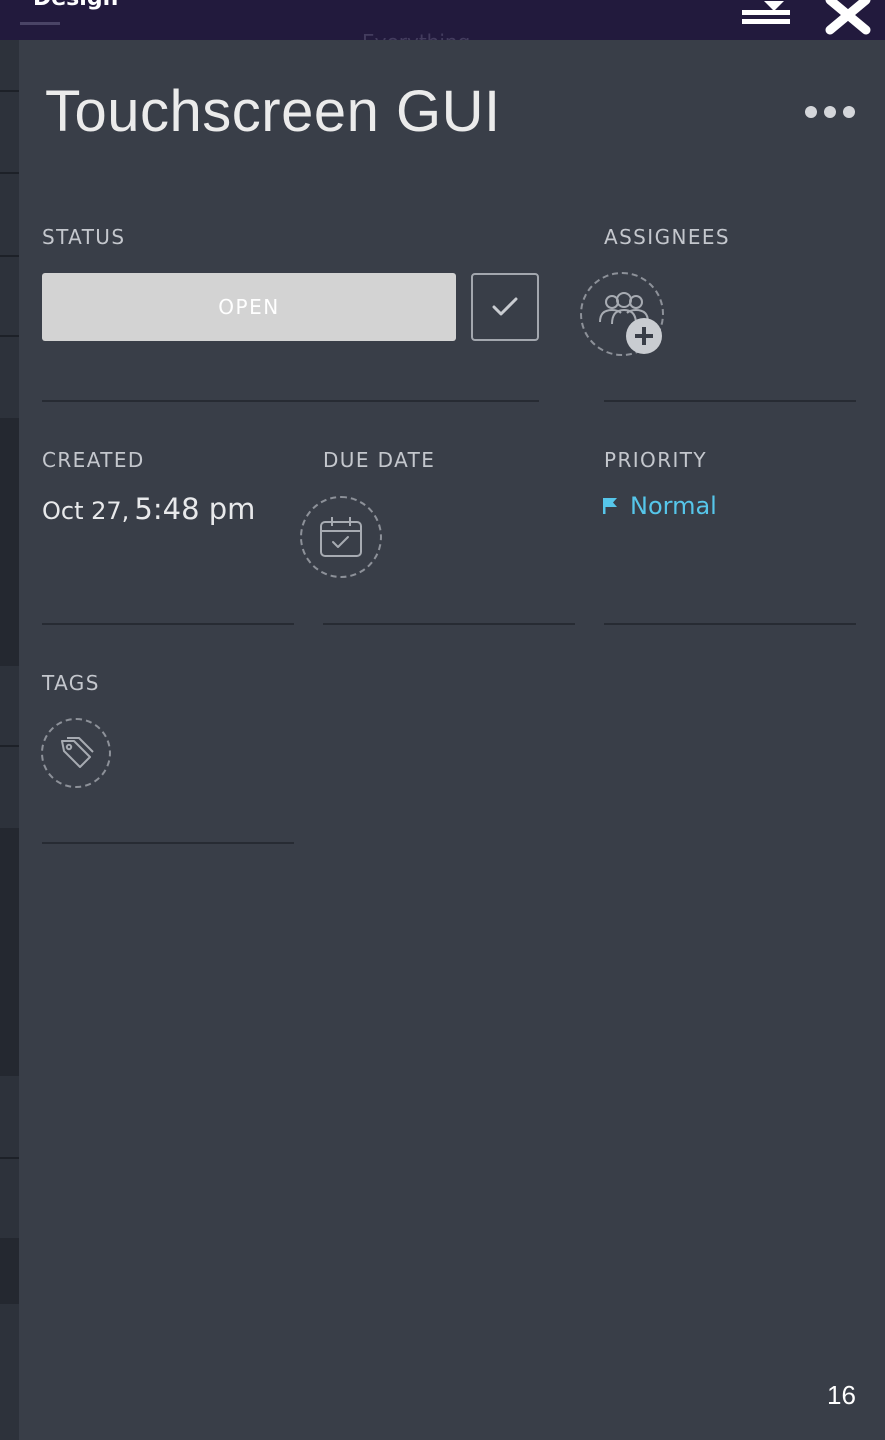 The image size is (885, 1440). I want to click on close-button, so click(850, 18).